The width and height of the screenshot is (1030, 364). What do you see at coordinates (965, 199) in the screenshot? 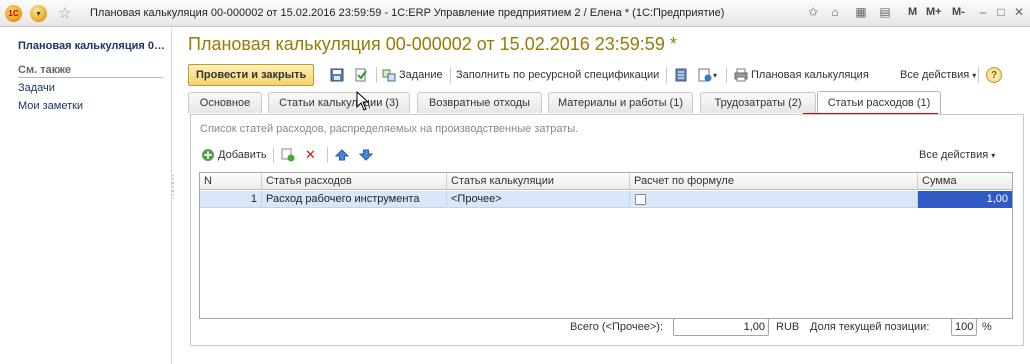
I see `row-sum: 1,00` at bounding box center [965, 199].